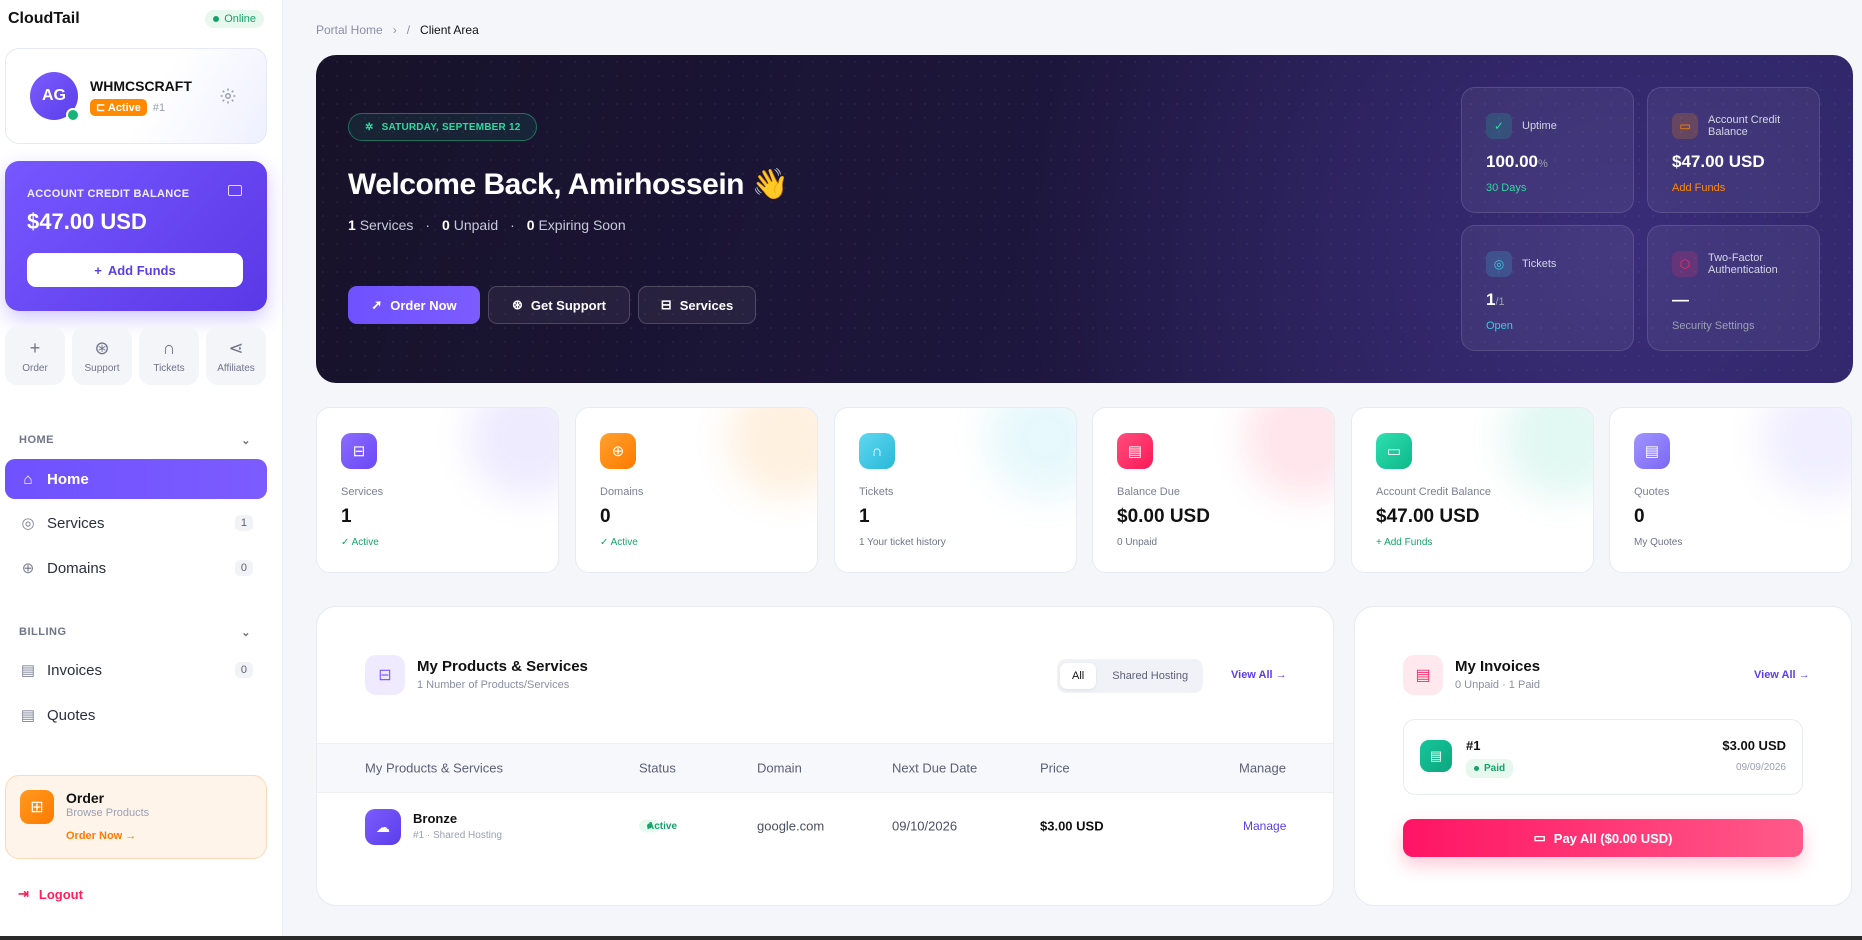 The width and height of the screenshot is (1862, 940). Describe the element at coordinates (236, 368) in the screenshot. I see `quick-affiliates-label: Affiliates` at that location.